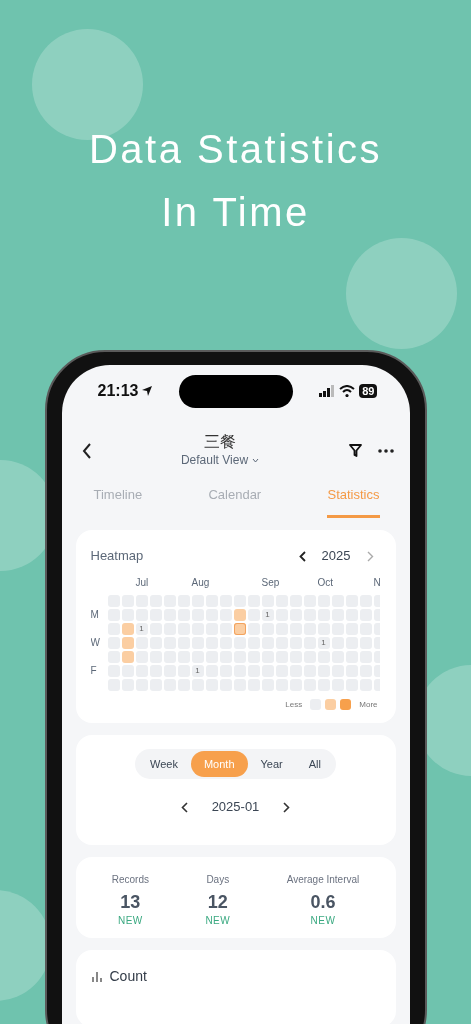  Describe the element at coordinates (130, 880) in the screenshot. I see `stat-label: Records` at that location.